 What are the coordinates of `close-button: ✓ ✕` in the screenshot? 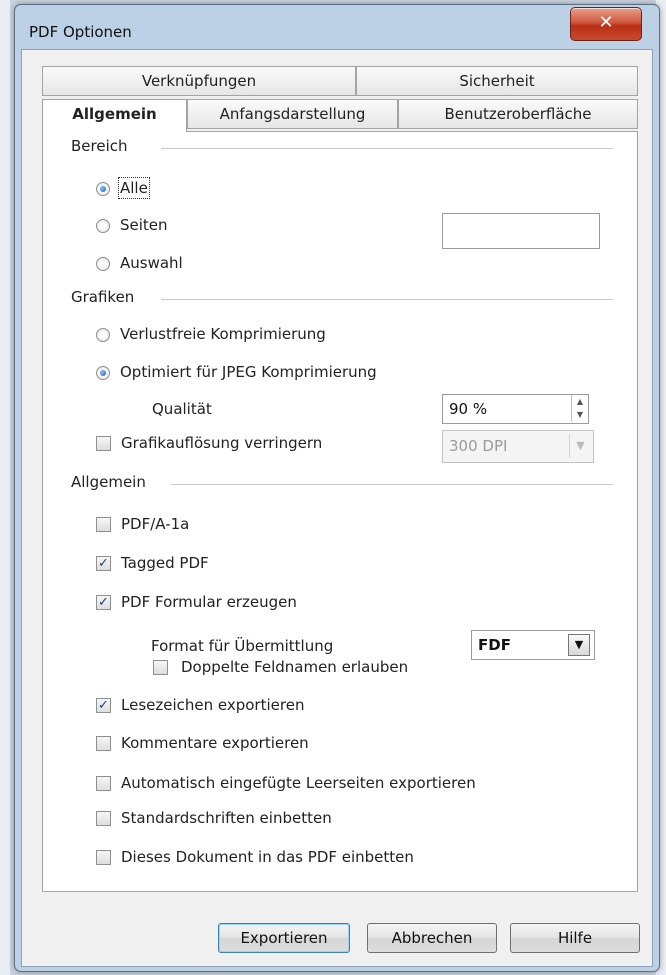 It's located at (606, 24).